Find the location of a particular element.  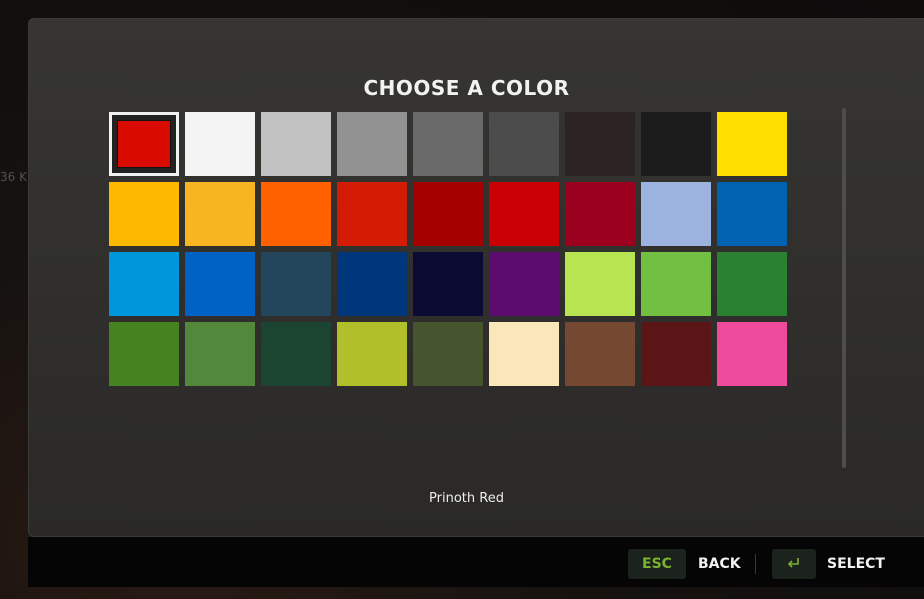

color-swatch-fill is located at coordinates (144, 144).